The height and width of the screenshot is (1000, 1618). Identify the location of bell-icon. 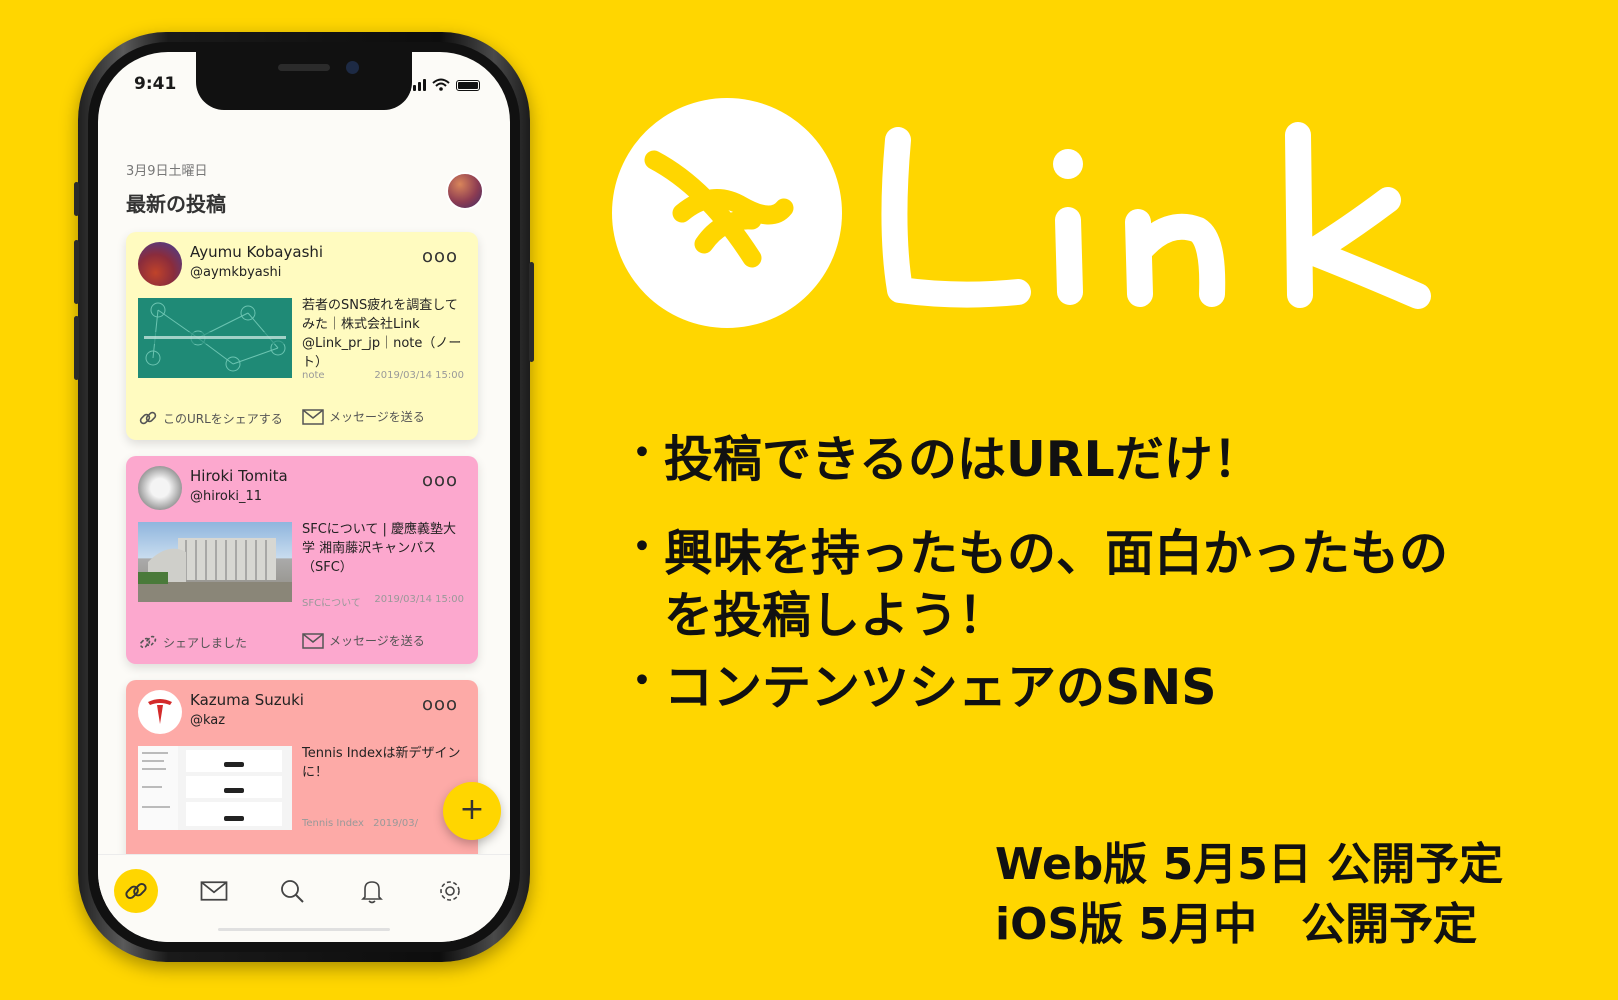
(372, 892).